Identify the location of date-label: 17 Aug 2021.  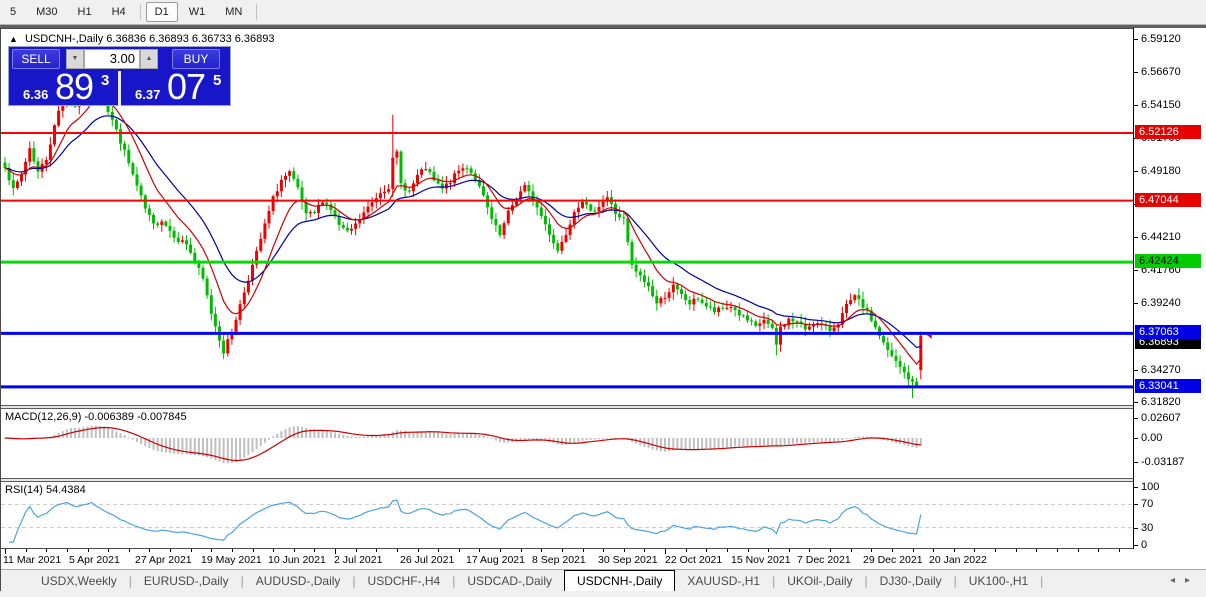
(495, 560).